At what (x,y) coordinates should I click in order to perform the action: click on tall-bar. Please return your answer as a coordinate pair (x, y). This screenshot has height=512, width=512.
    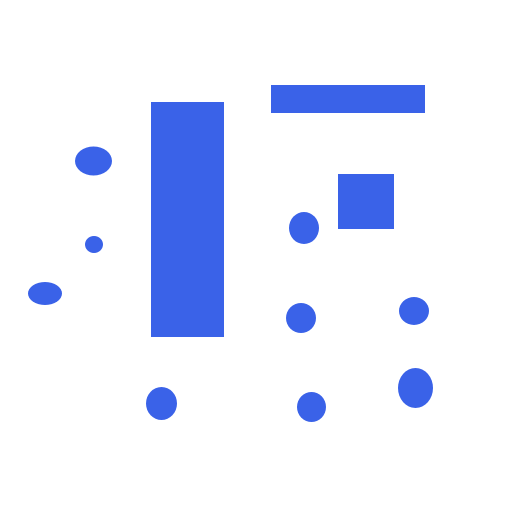
    Looking at the image, I should click on (187, 219).